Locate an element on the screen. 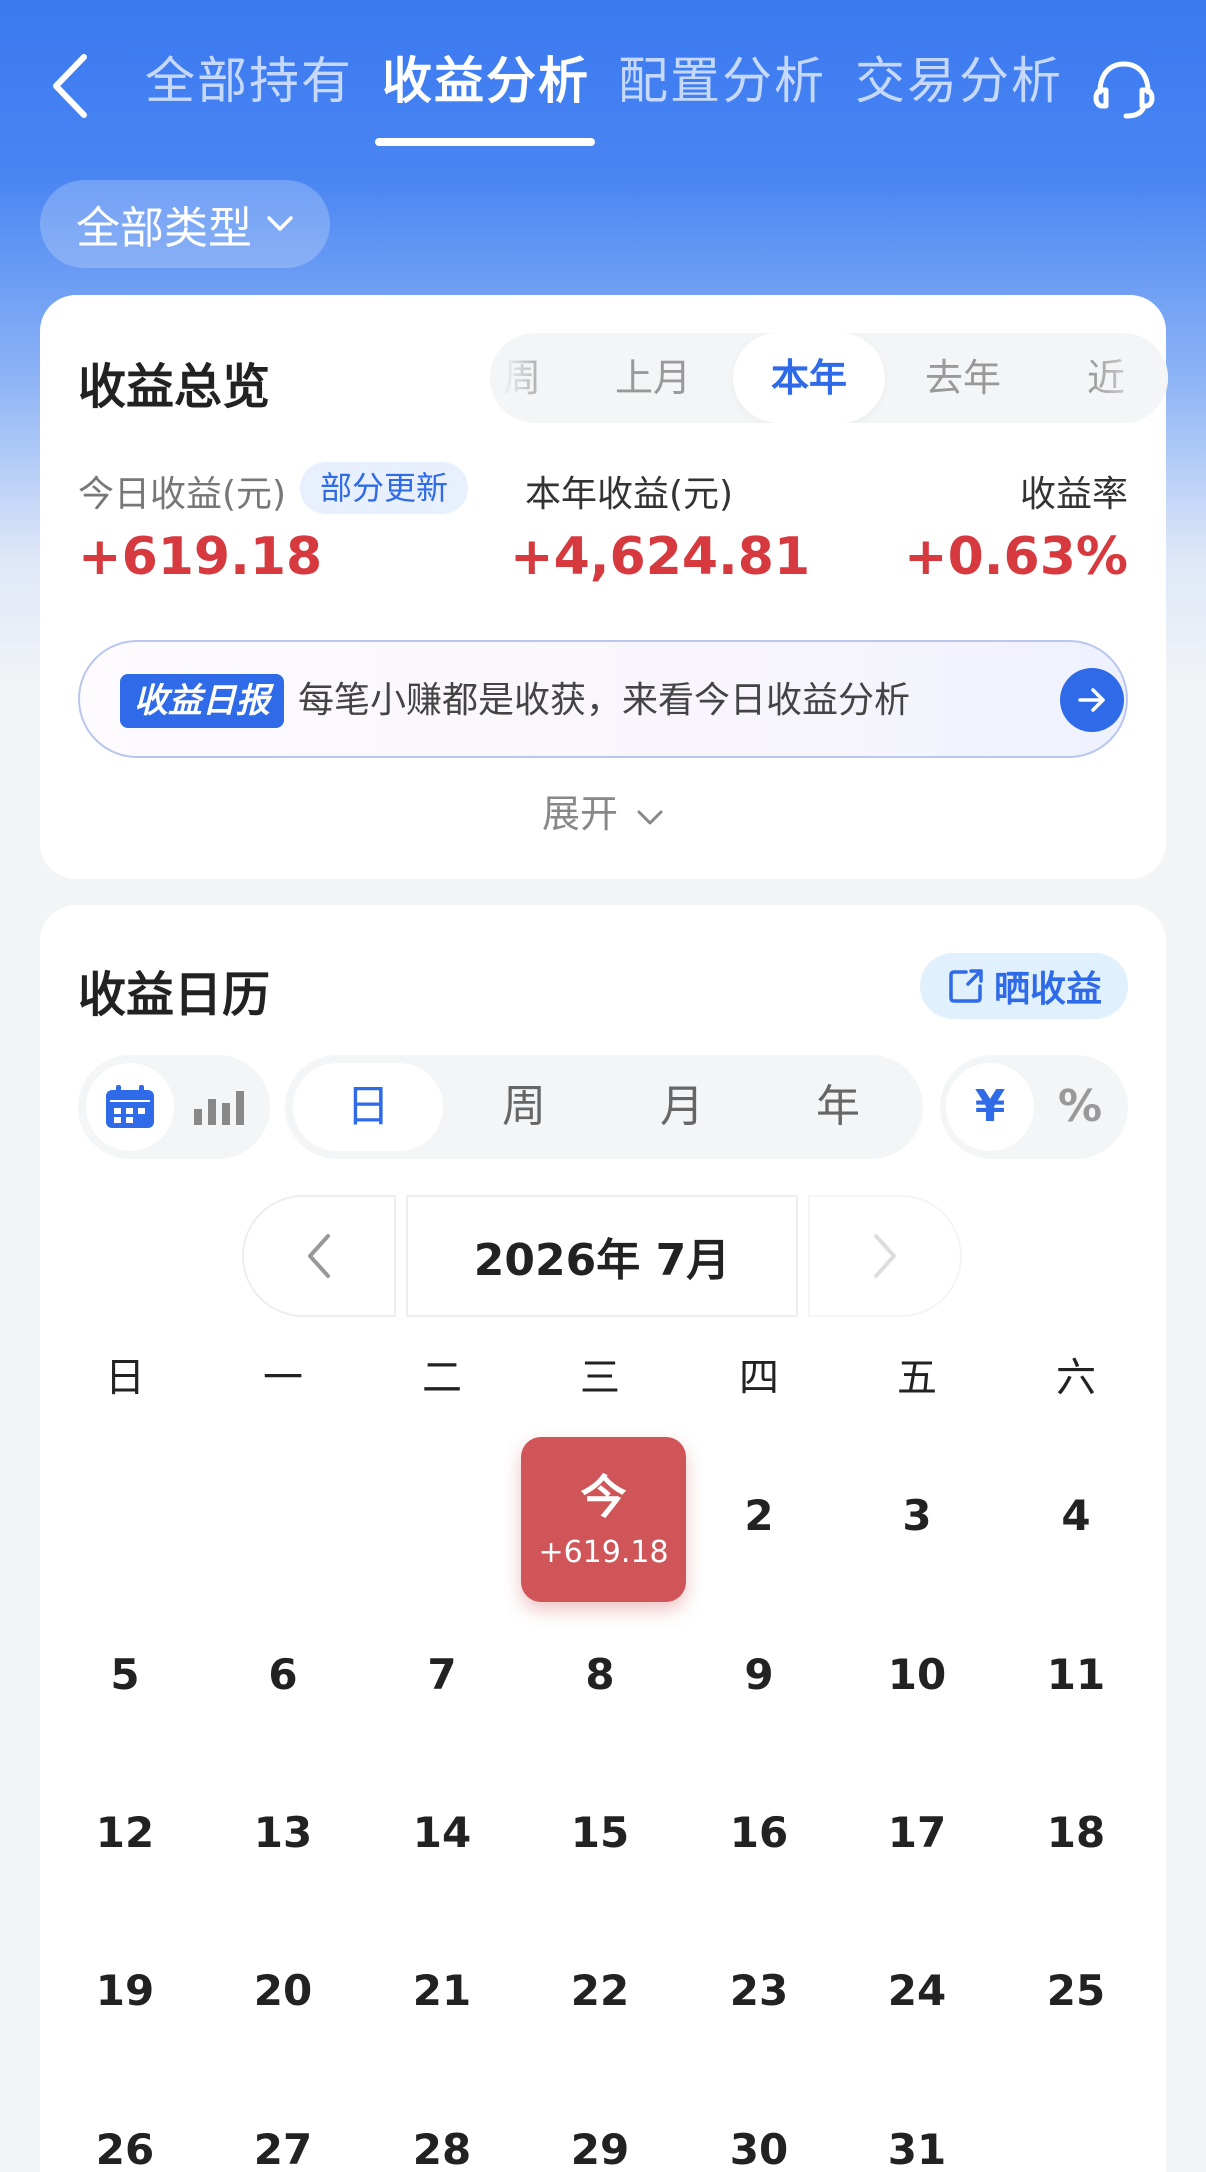 The image size is (1206, 2172). bar-chart-icon is located at coordinates (219, 1108).